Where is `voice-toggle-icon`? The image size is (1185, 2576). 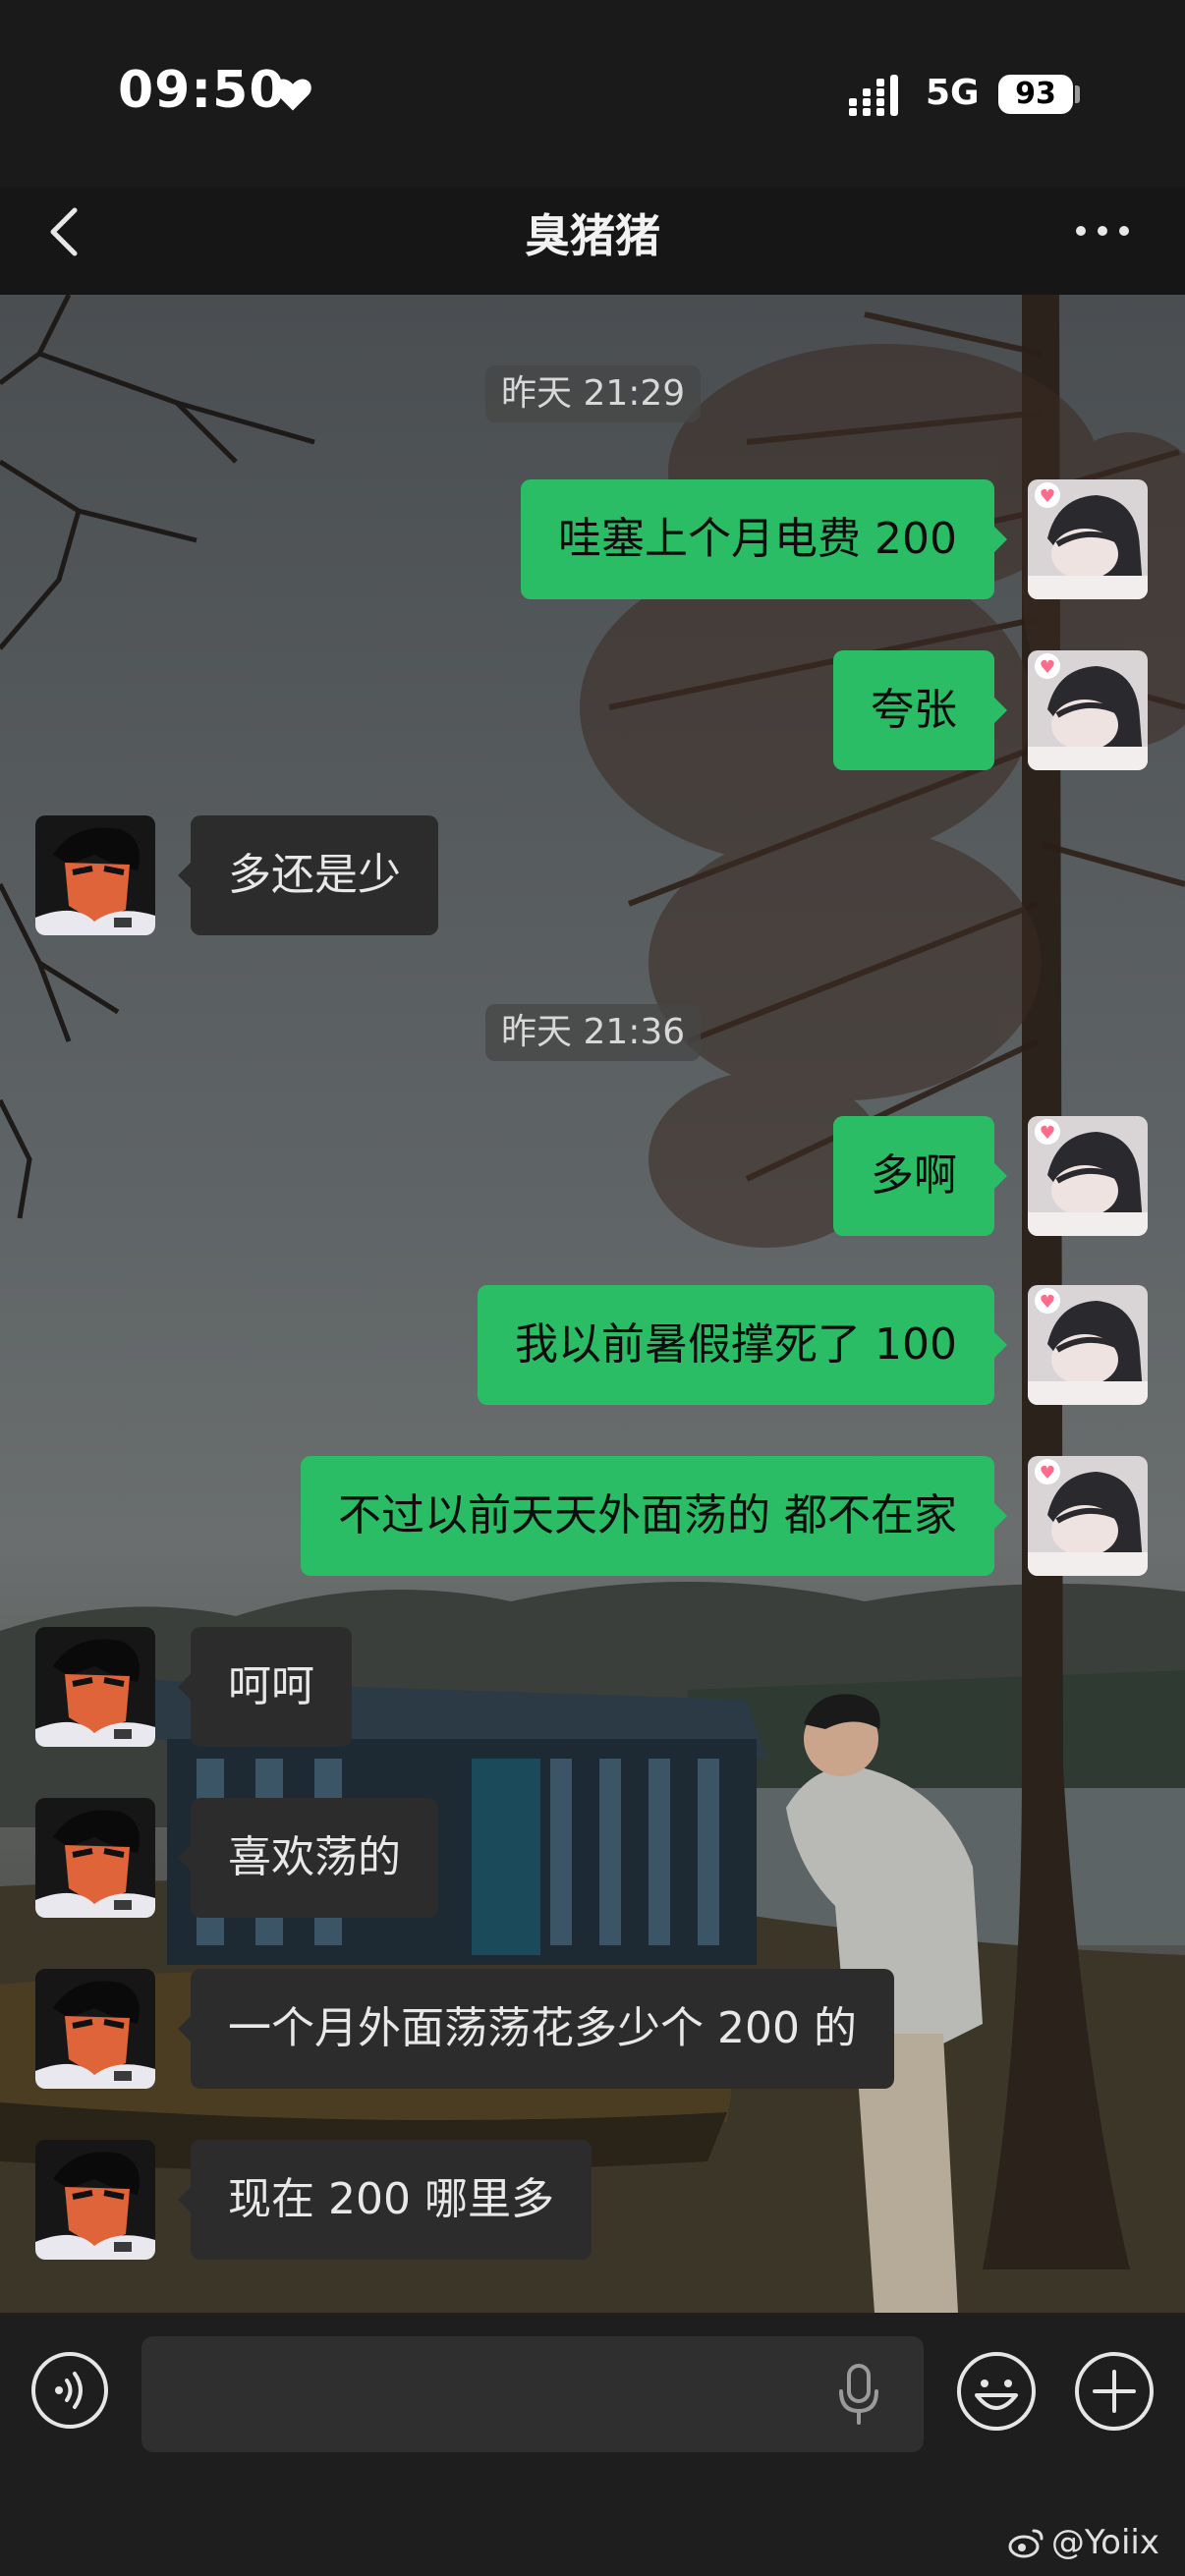 voice-toggle-icon is located at coordinates (69, 2390).